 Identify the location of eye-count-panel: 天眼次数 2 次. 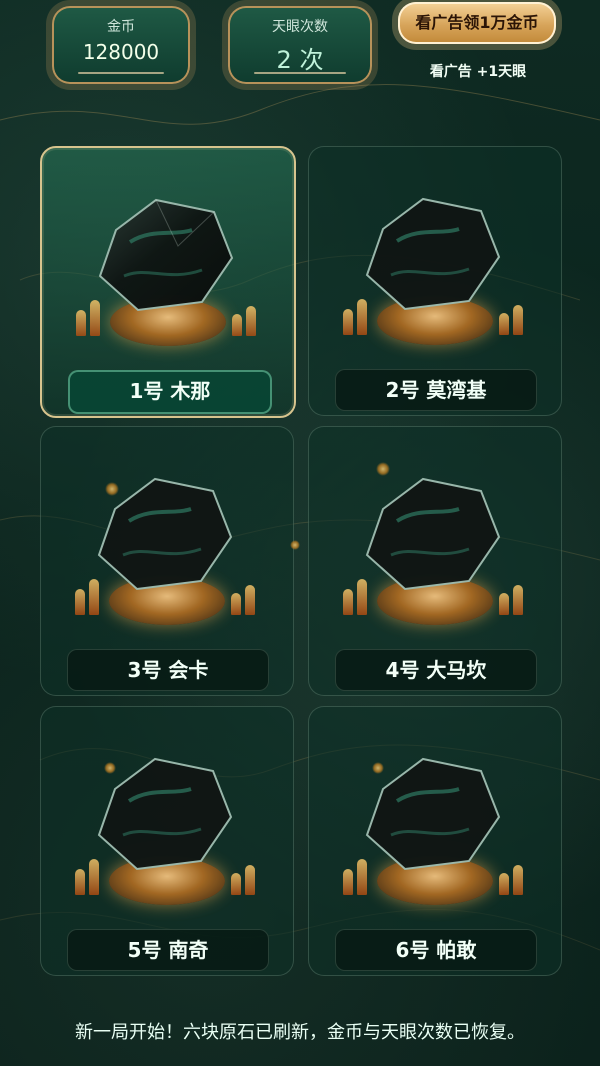
(300, 45).